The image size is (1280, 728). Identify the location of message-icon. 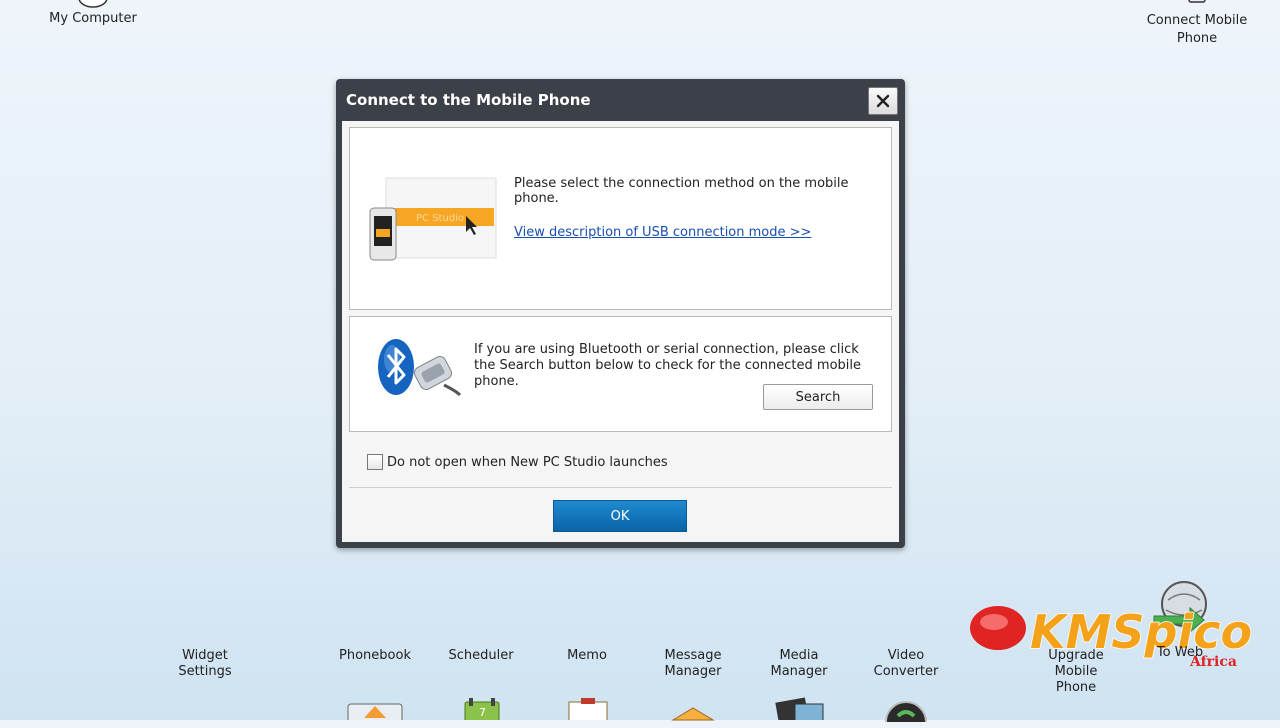
(693, 714).